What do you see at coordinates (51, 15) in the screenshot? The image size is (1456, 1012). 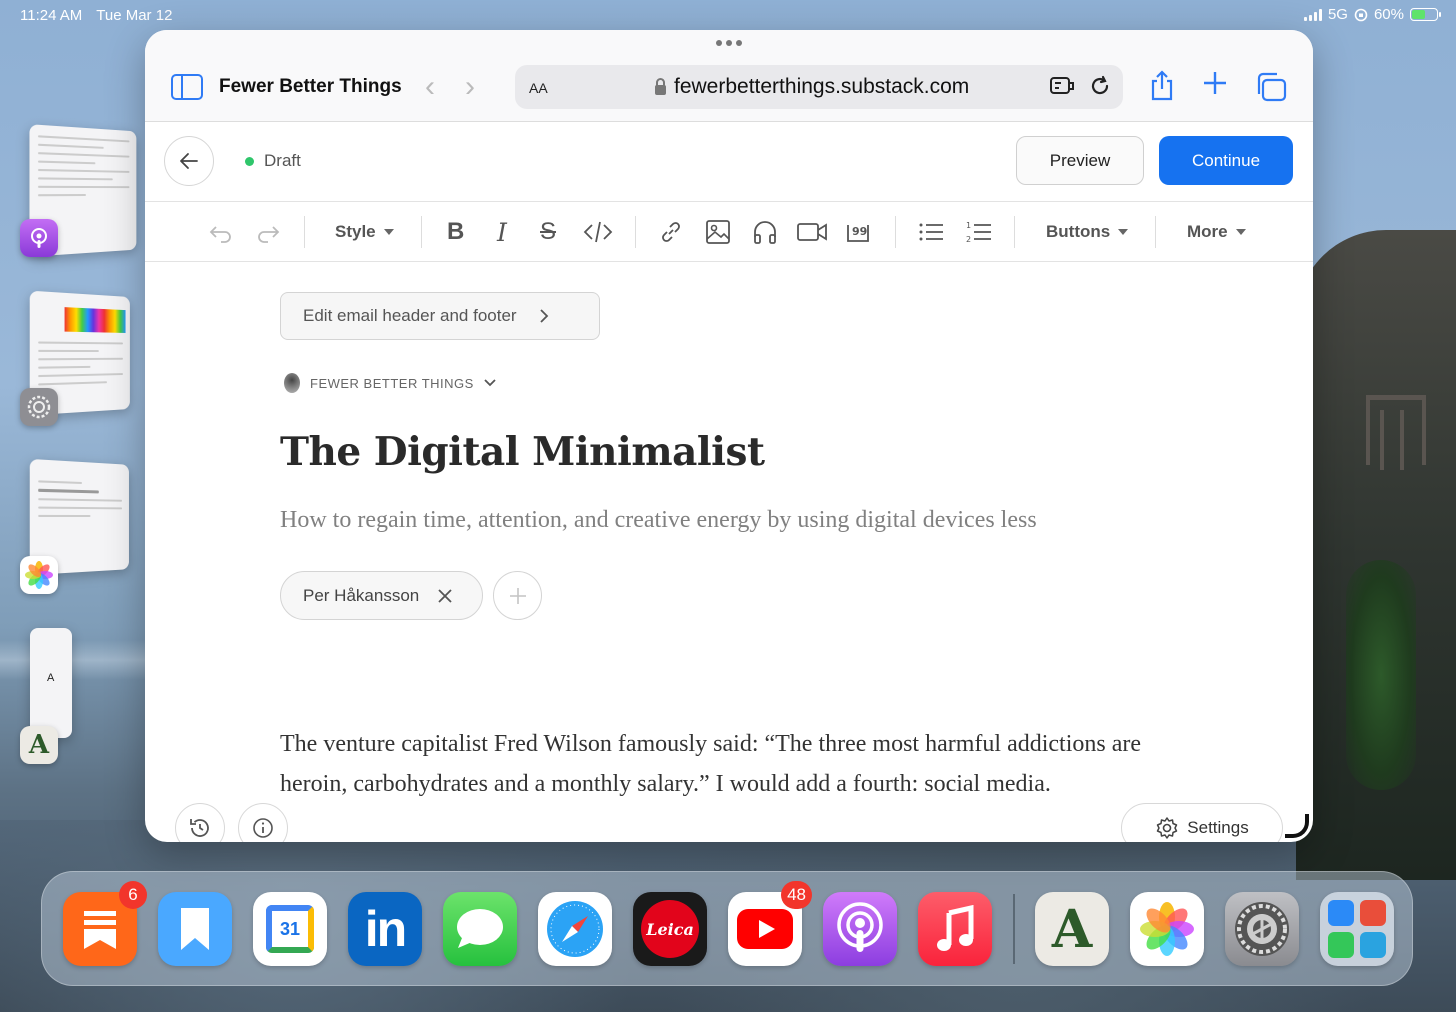 I see `status-time: 11:24 AM` at bounding box center [51, 15].